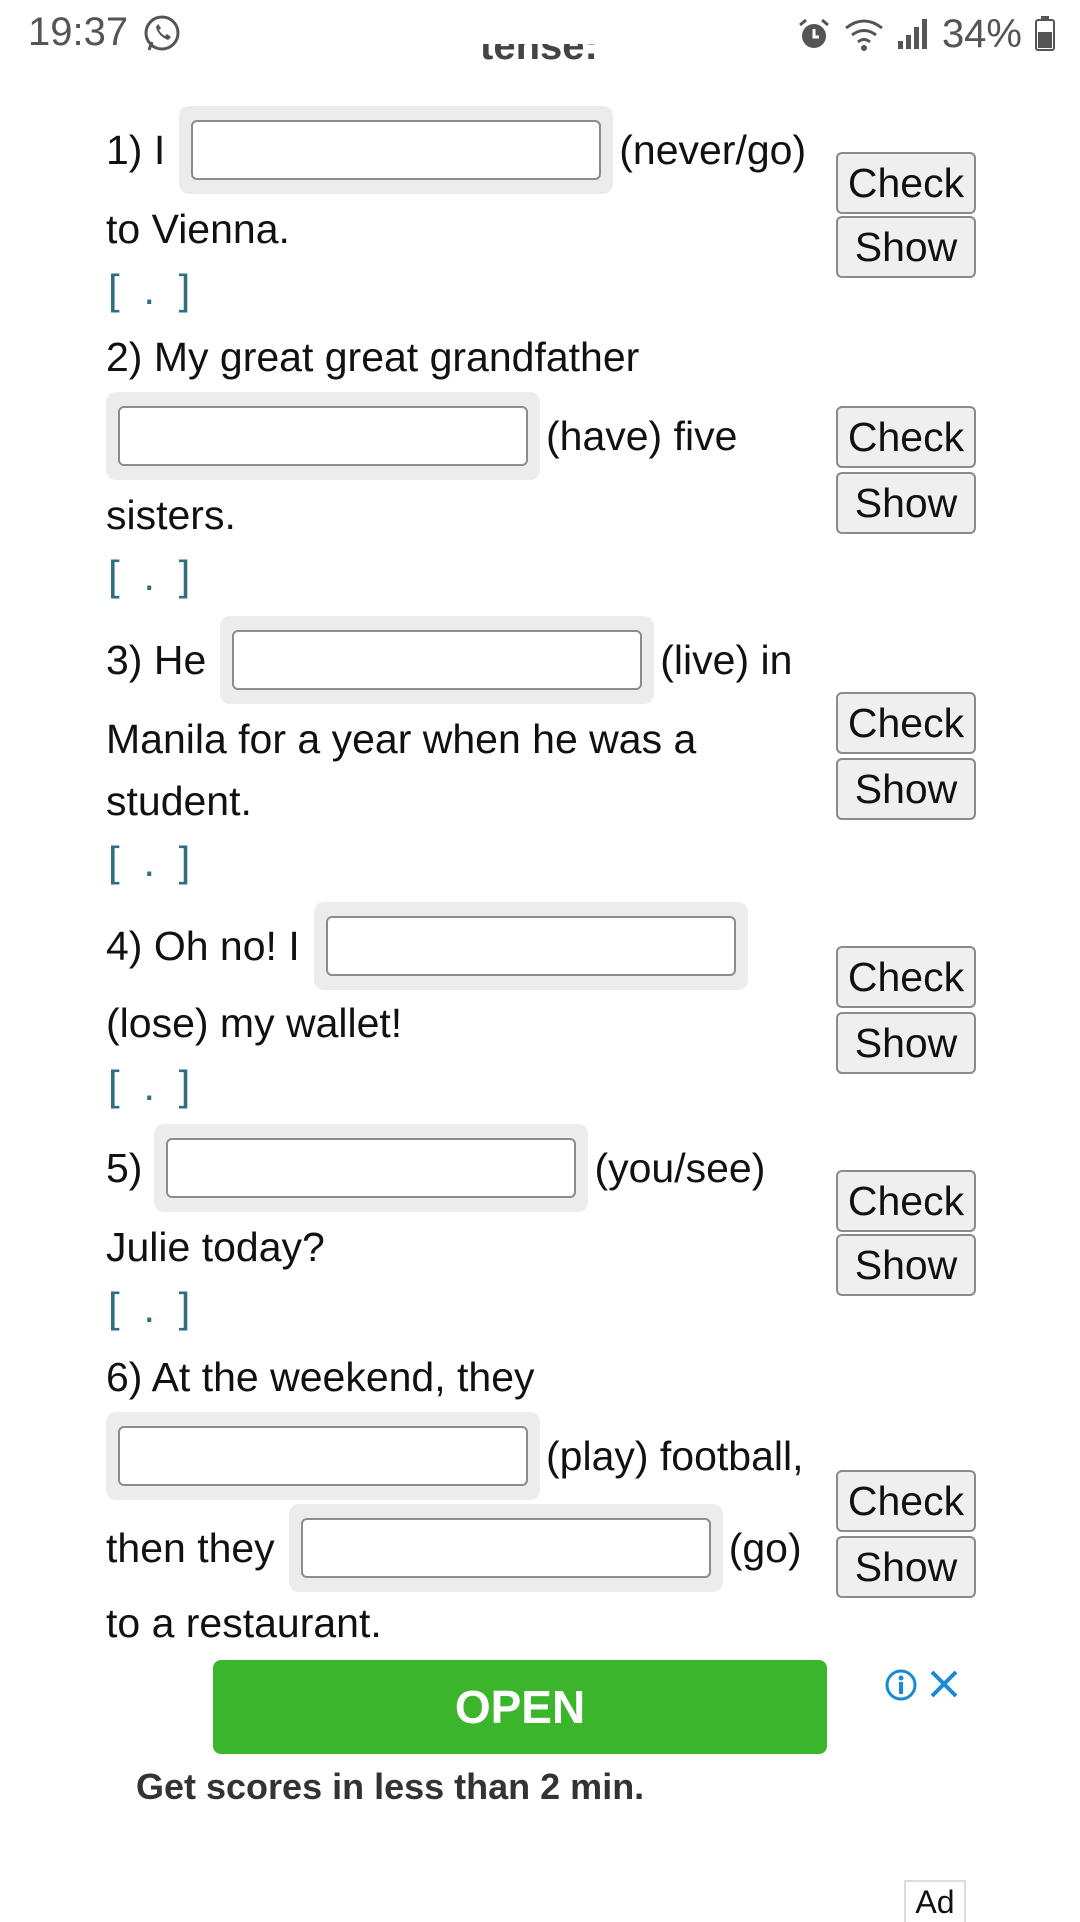 The width and height of the screenshot is (1080, 1922). I want to click on exercise-text: 4) Oh no! I, so click(203, 945).